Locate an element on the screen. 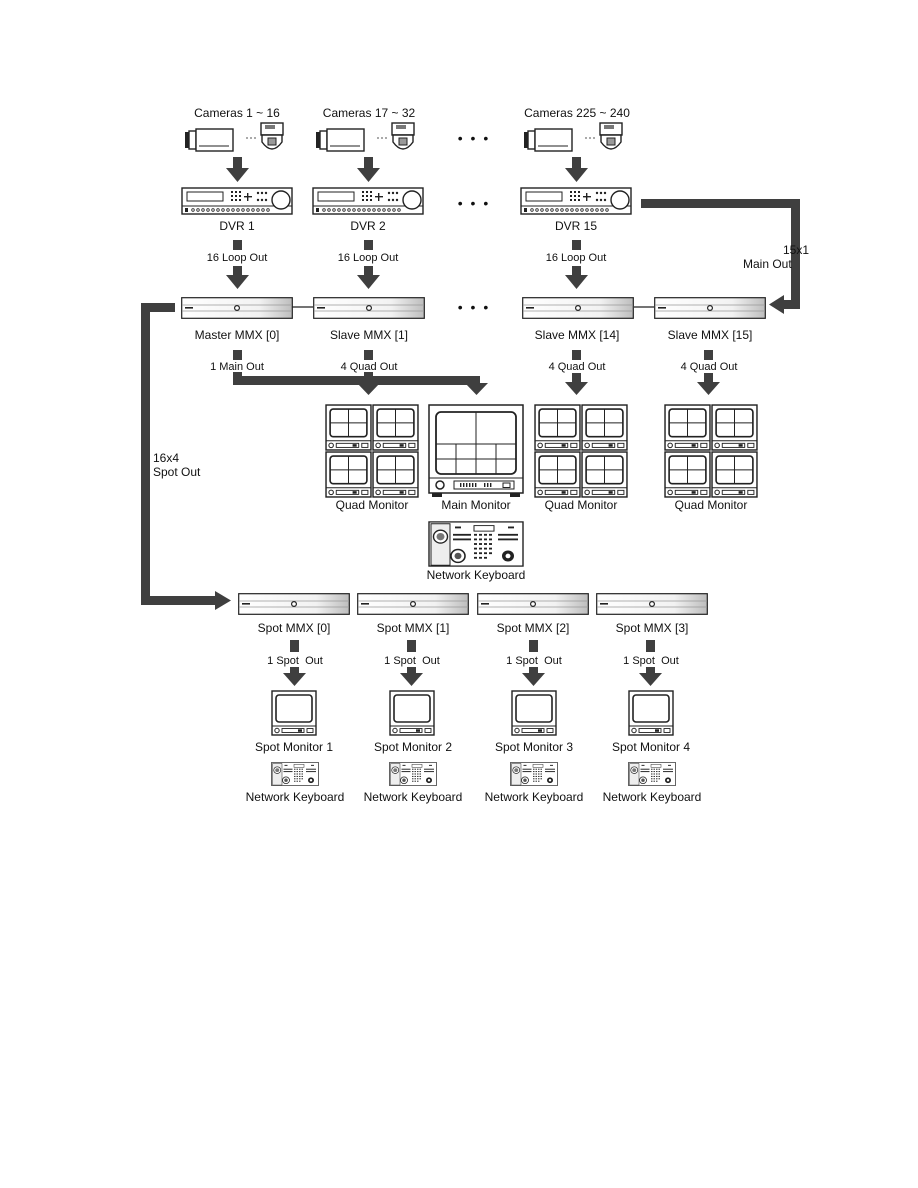  quad-monitor-1-icon is located at coordinates (372, 451).